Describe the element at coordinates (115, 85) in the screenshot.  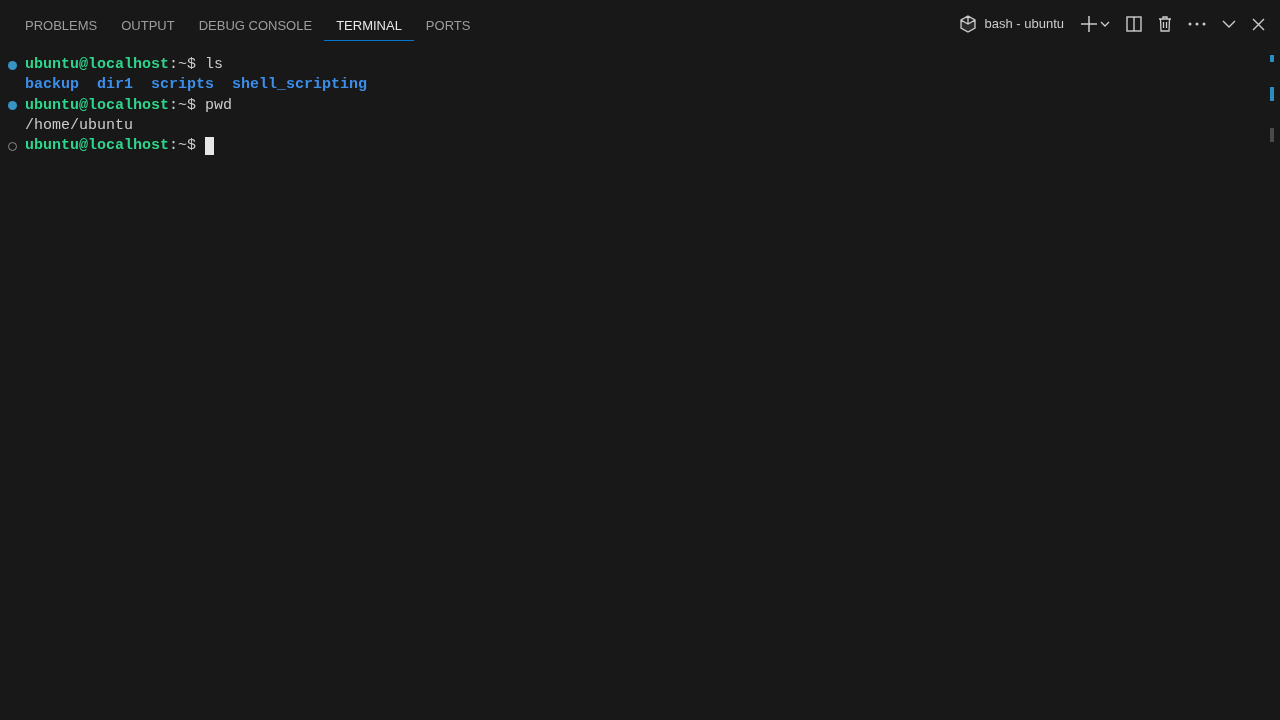
I see `directory-name: dir1` at that location.